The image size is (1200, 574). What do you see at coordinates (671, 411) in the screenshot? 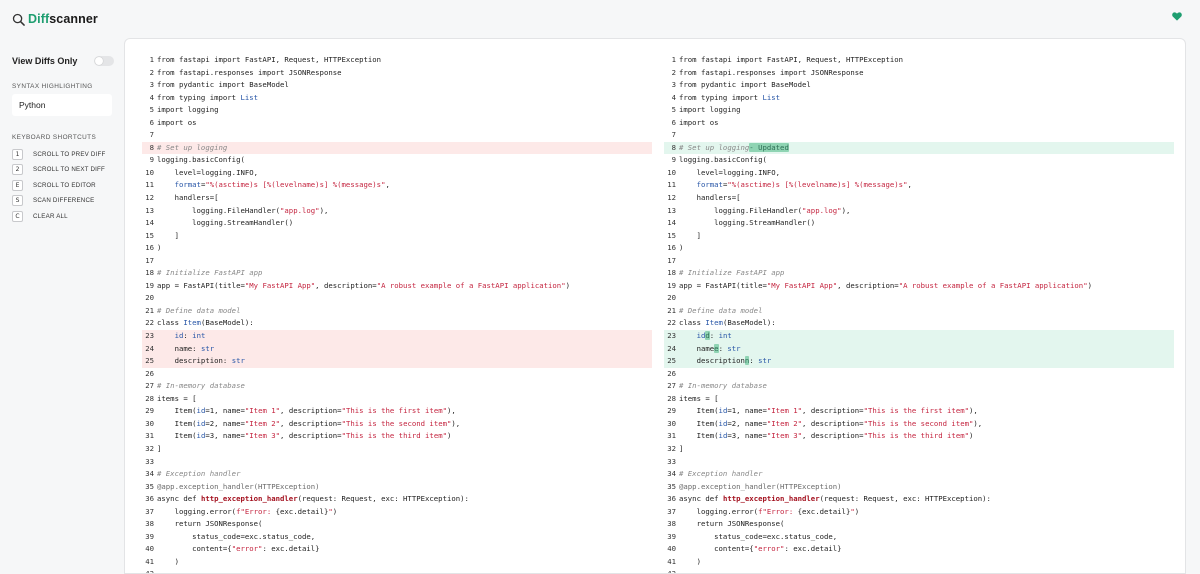
I see `line-number: 29` at bounding box center [671, 411].